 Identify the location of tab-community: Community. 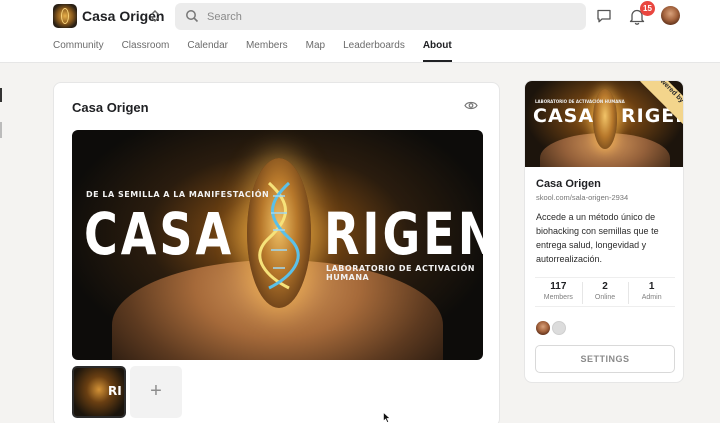
(78, 51).